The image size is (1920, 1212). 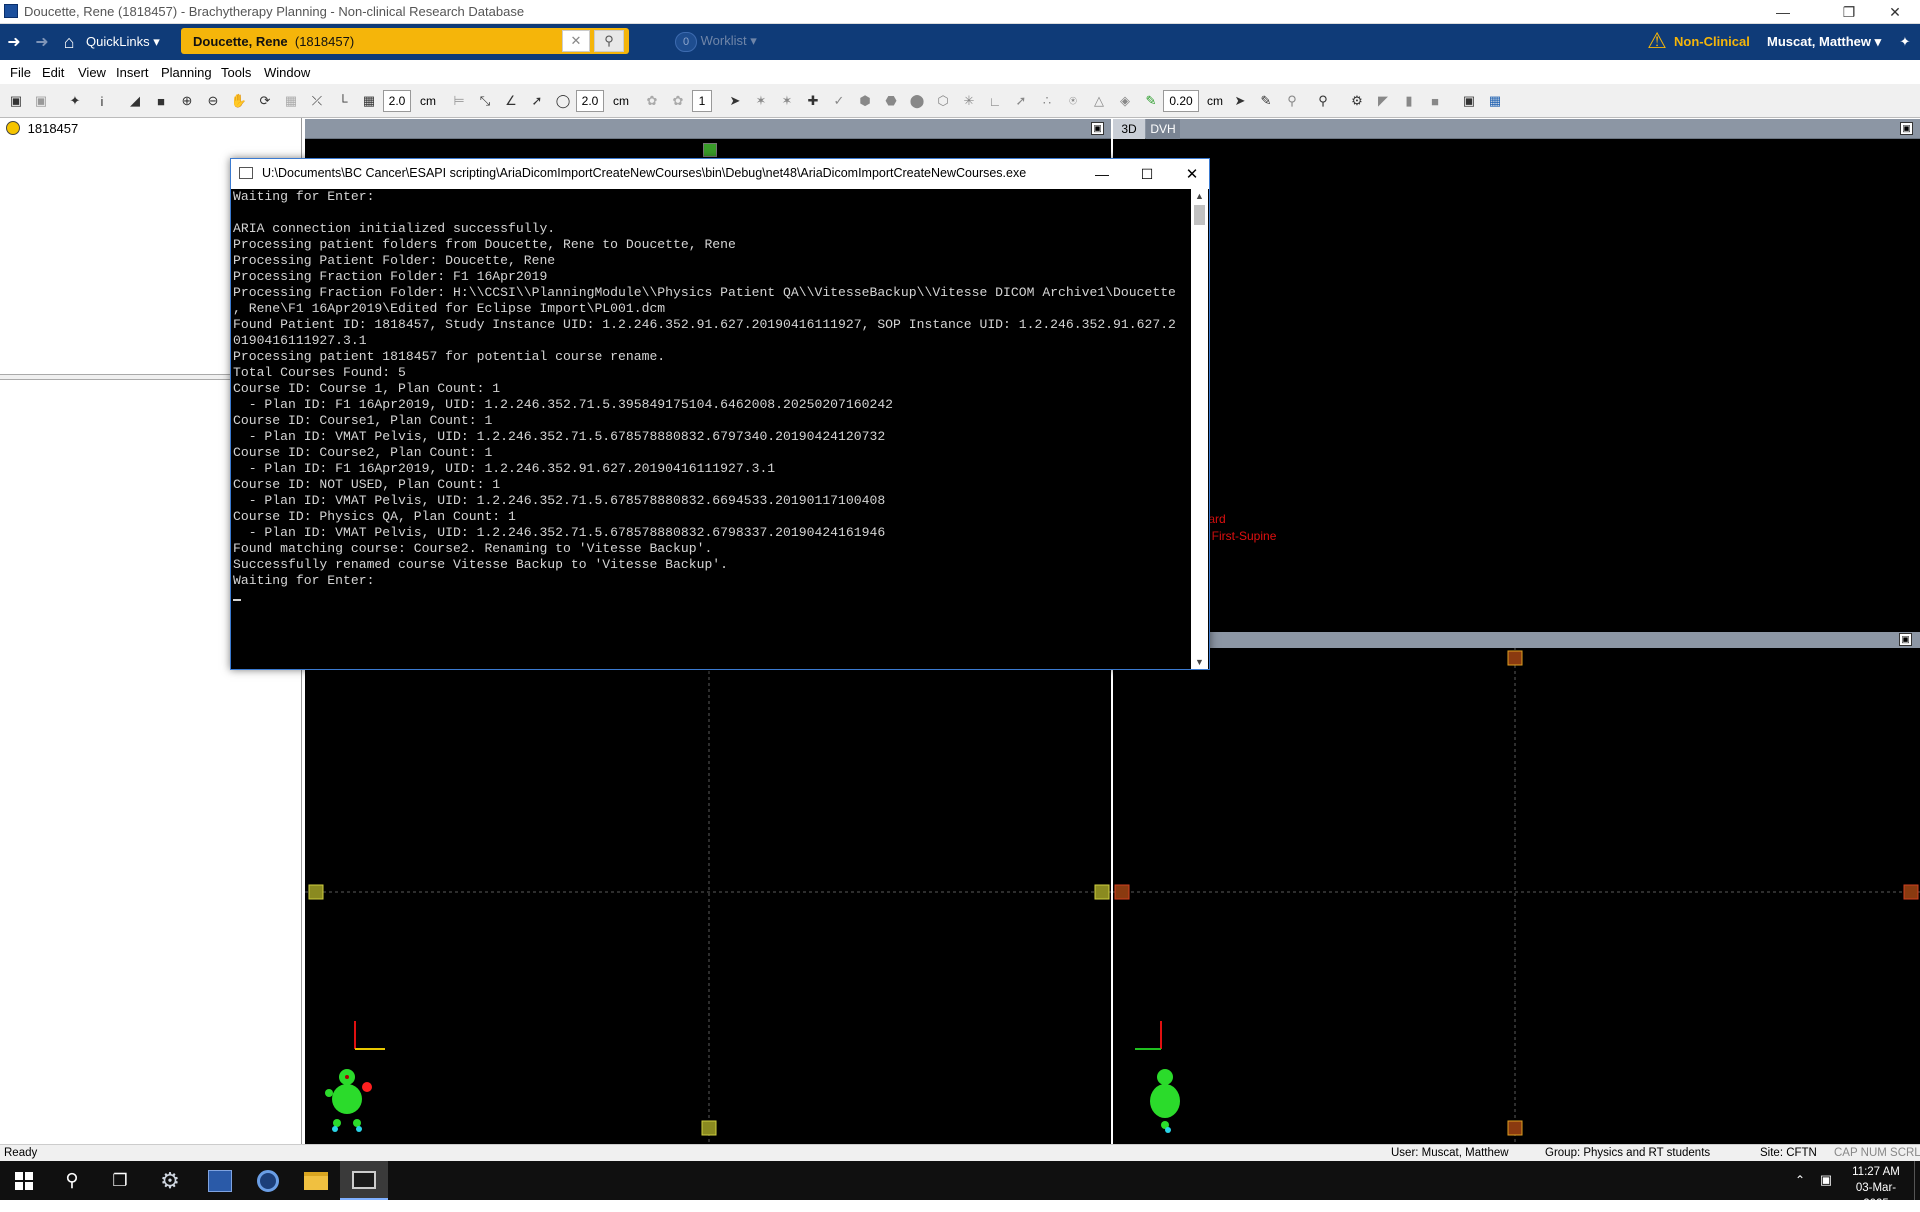 I want to click on grid-off-icon: ▦, so click(x=291, y=101).